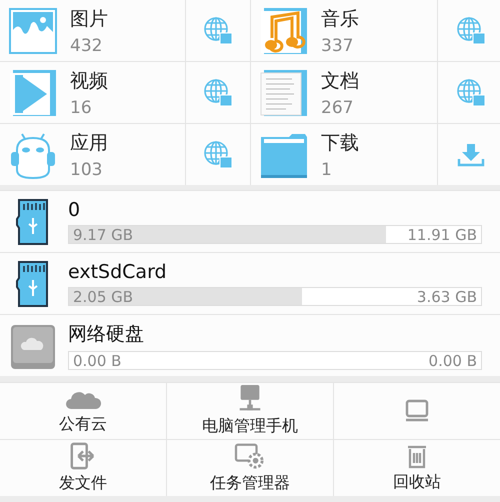 This screenshot has height=502, width=500. What do you see at coordinates (89, 81) in the screenshot?
I see `category-name: 视频` at bounding box center [89, 81].